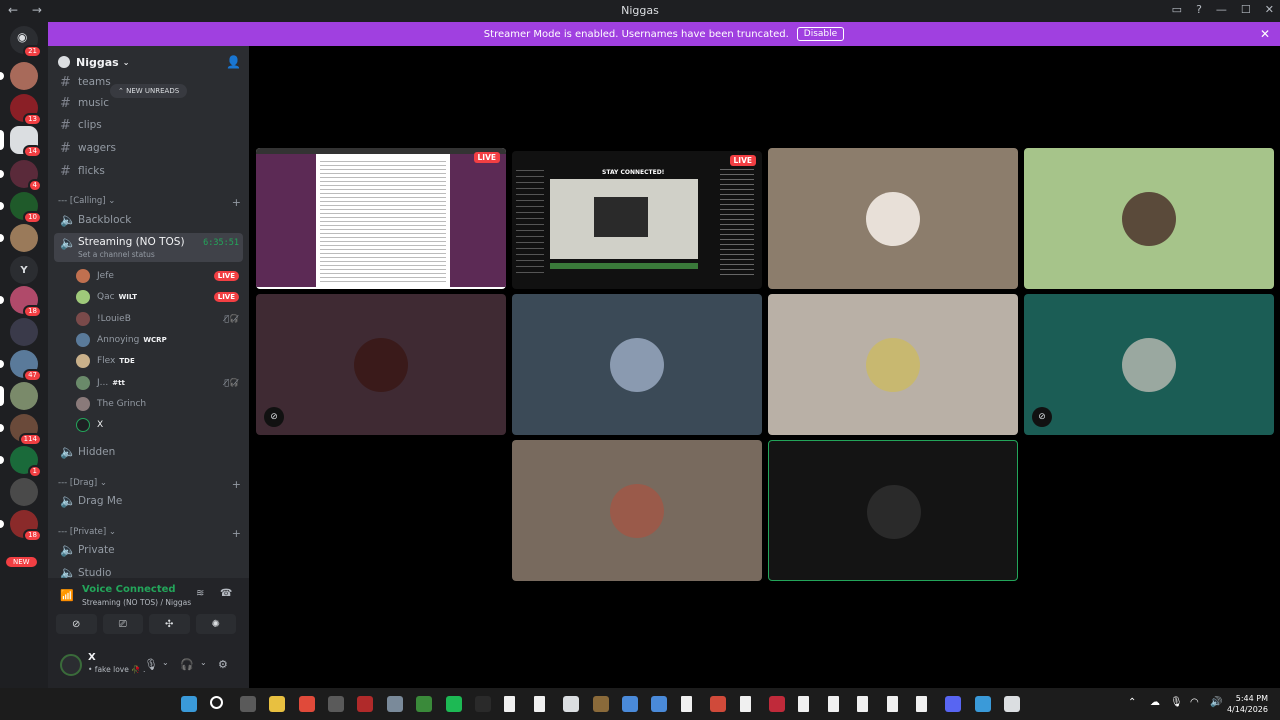  Describe the element at coordinates (21, 176) in the screenshot. I see `server-icon: 4` at that location.